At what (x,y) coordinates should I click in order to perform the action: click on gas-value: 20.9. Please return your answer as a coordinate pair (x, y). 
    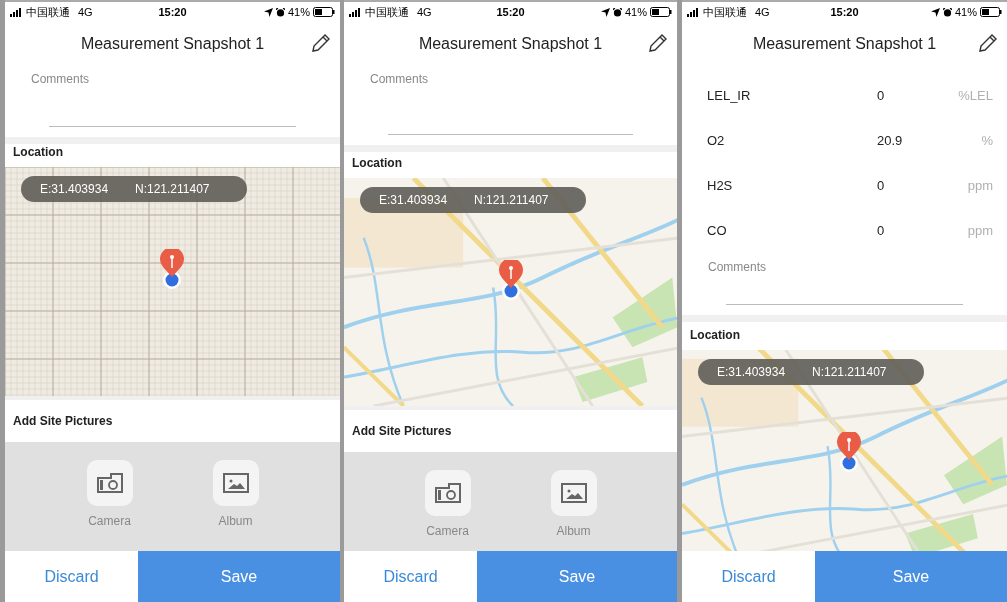
    Looking at the image, I should click on (890, 140).